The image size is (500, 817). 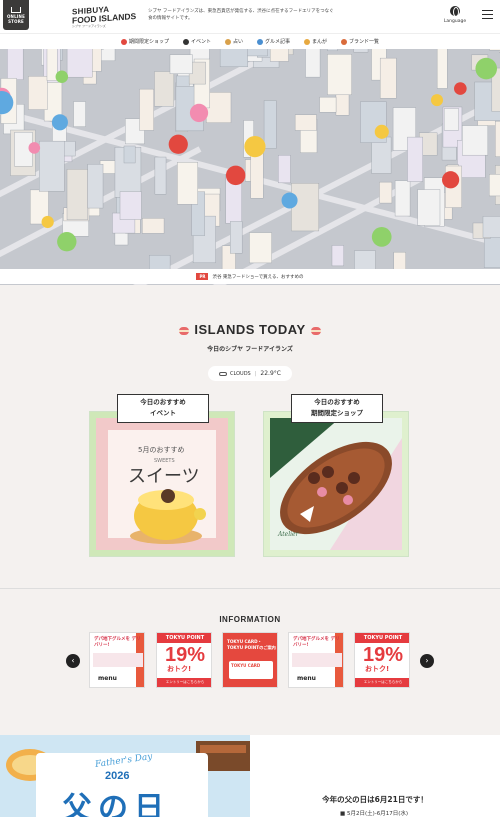 What do you see at coordinates (278, 42) in the screenshot?
I see `nav-label: グルメ記事` at bounding box center [278, 42].